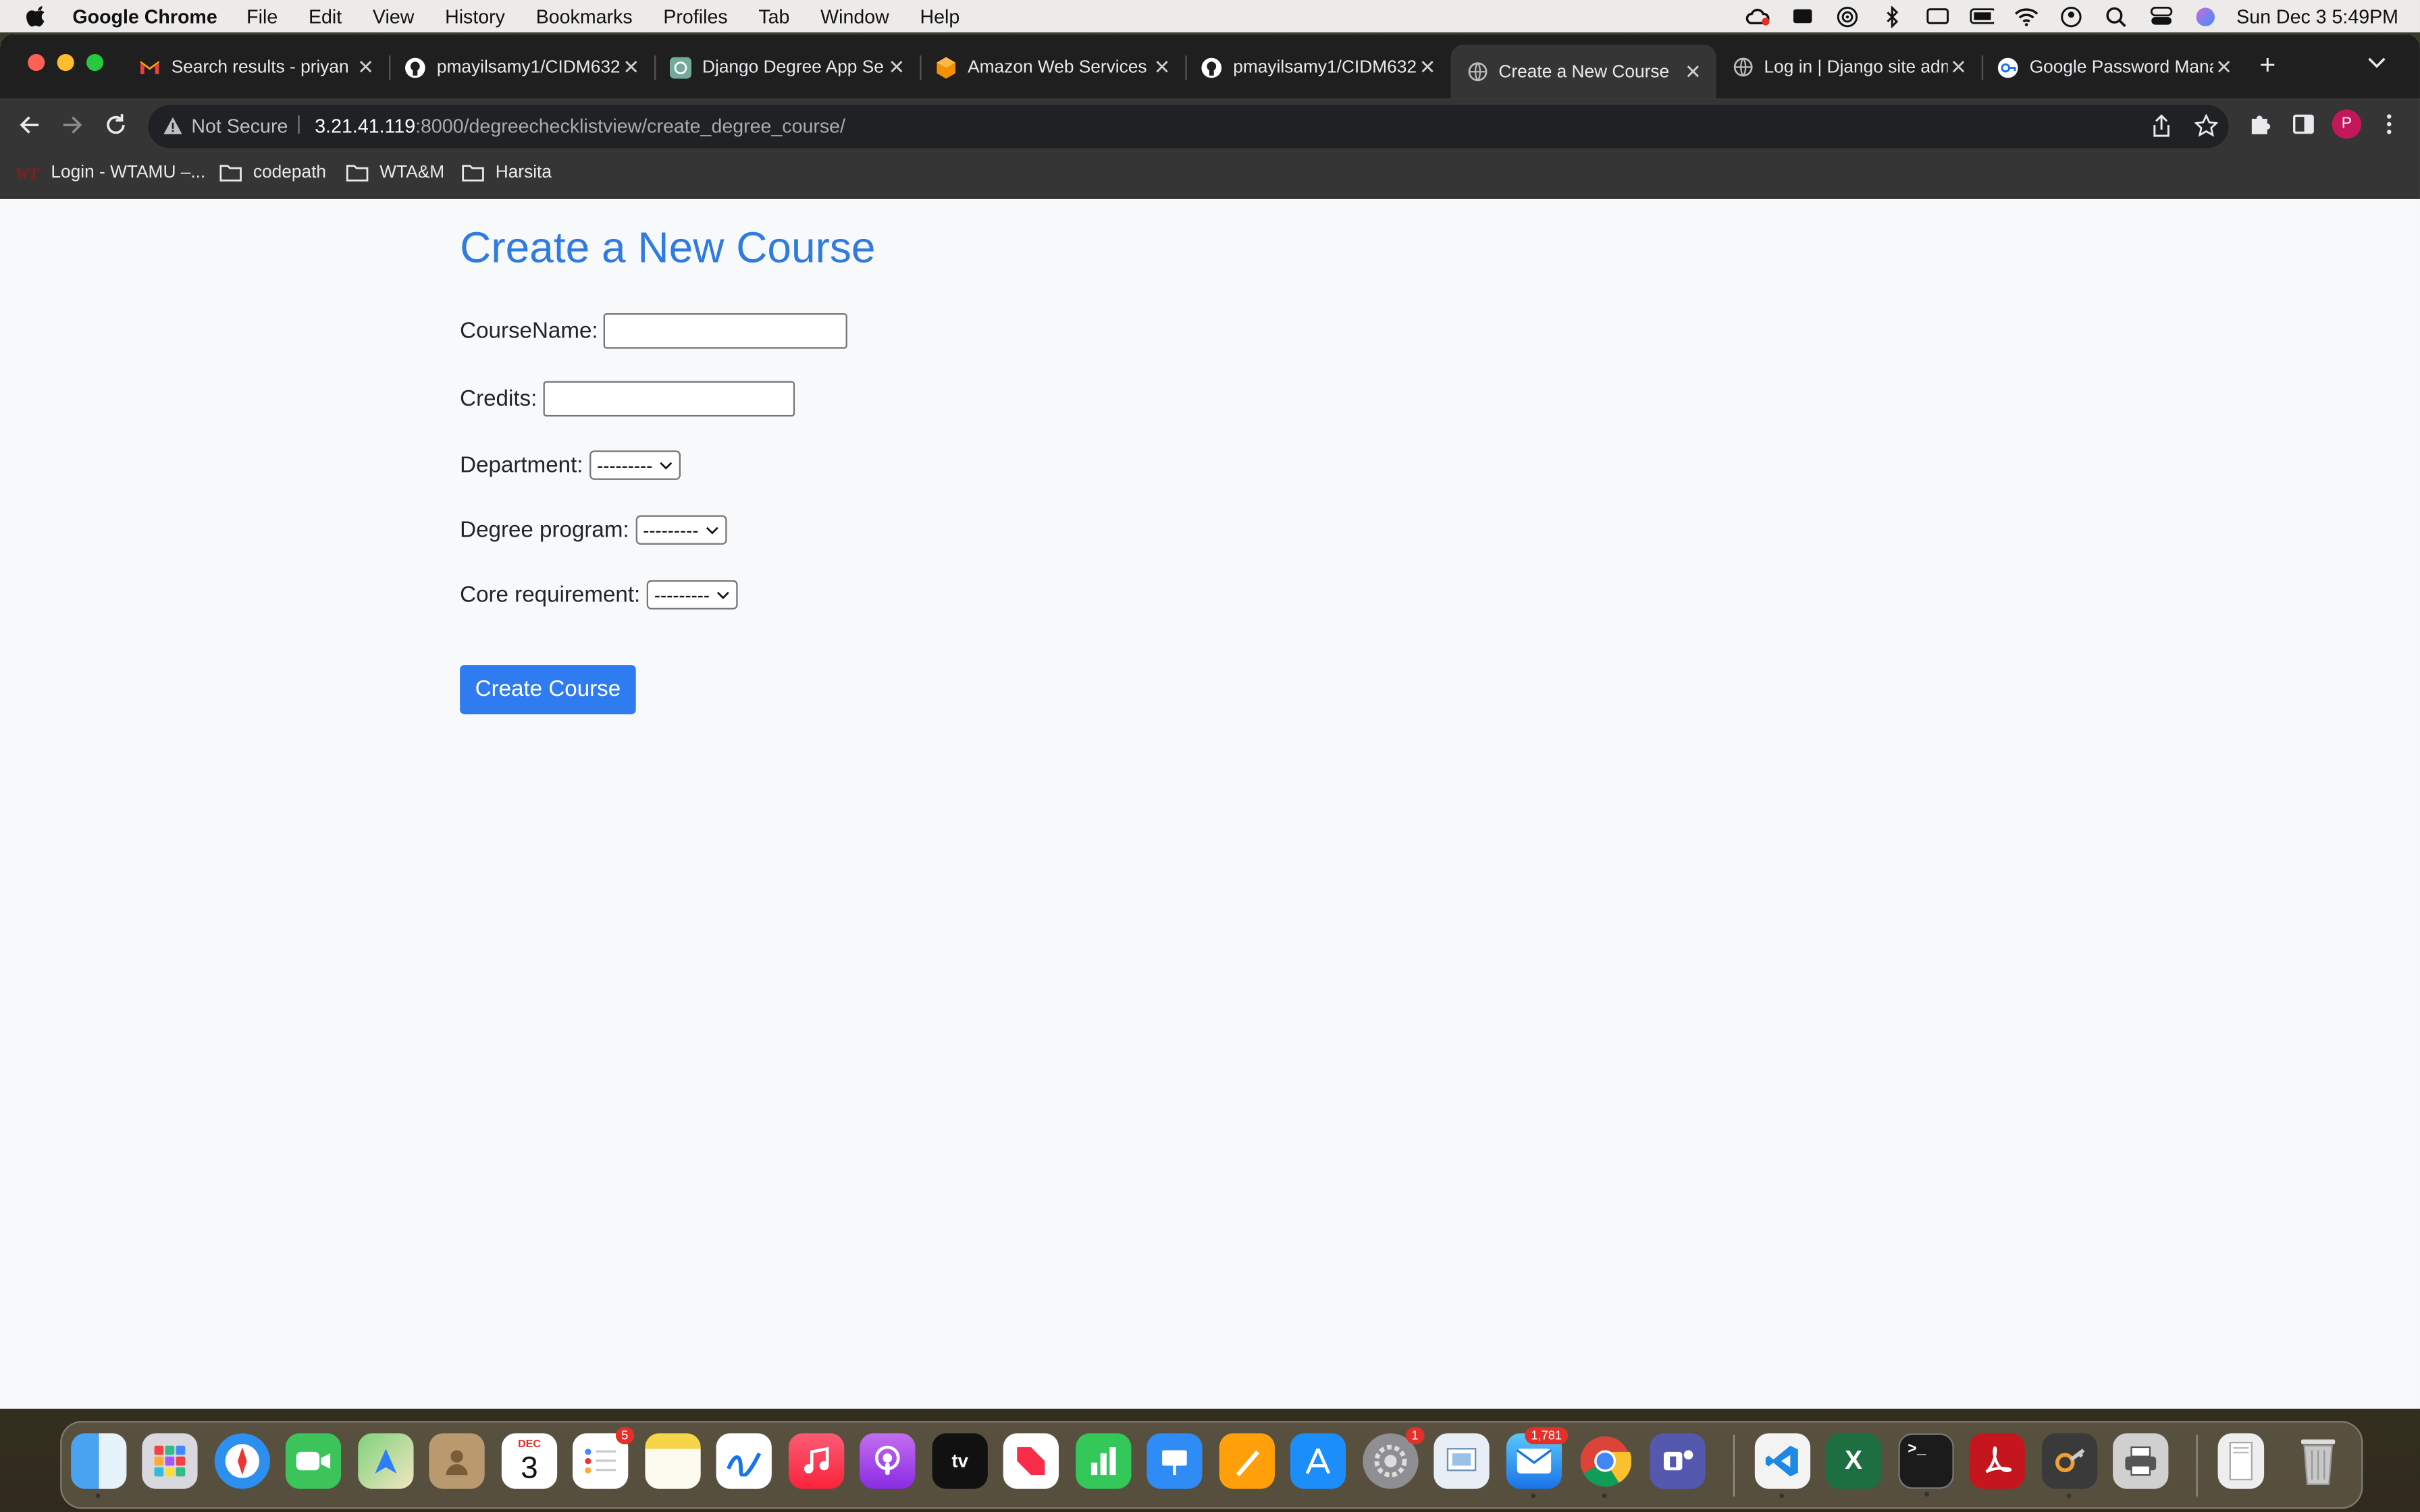 Image resolution: width=2420 pixels, height=1512 pixels. Describe the element at coordinates (2259, 124) in the screenshot. I see `extensions-puzzle-icon` at that location.